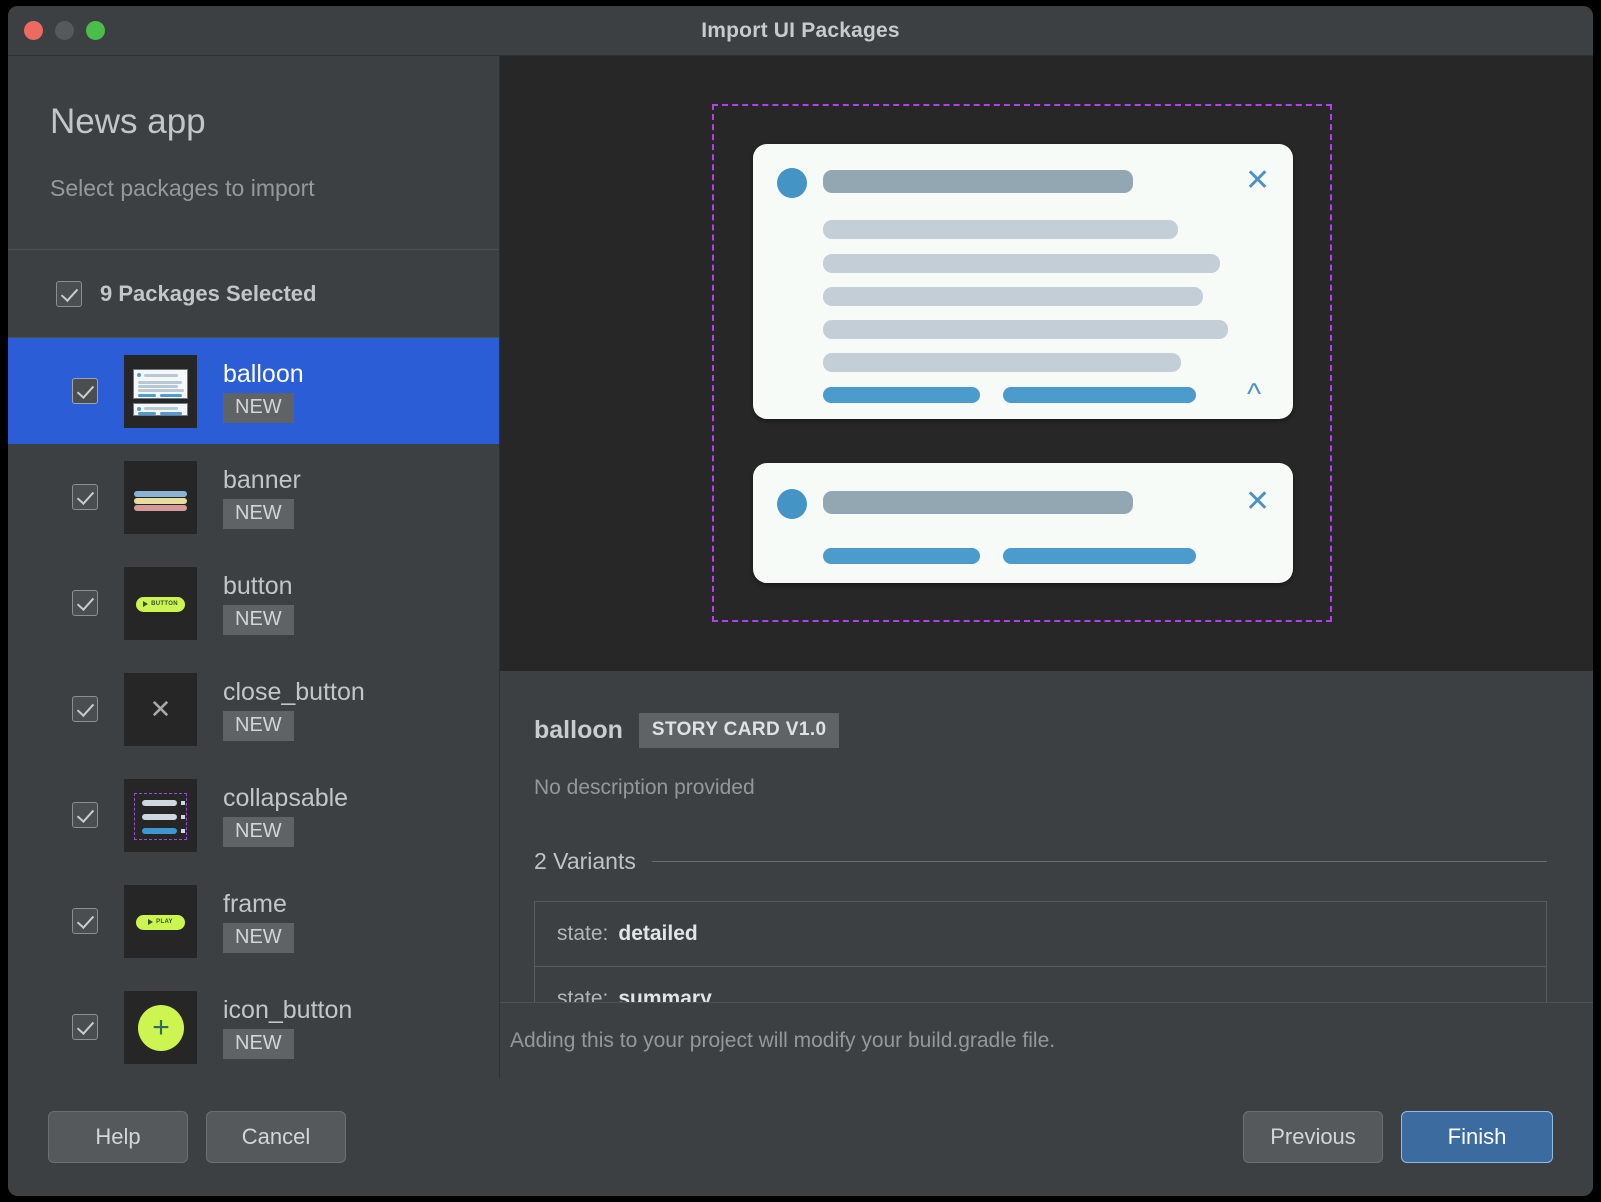  Describe the element at coordinates (658, 933) in the screenshot. I see `variant-value: detailed` at that location.